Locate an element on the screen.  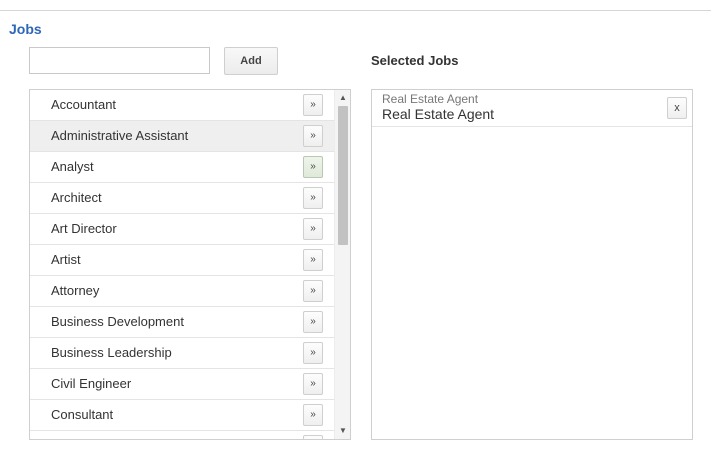
job-list-item: Administrative Assistant » is located at coordinates (182, 136).